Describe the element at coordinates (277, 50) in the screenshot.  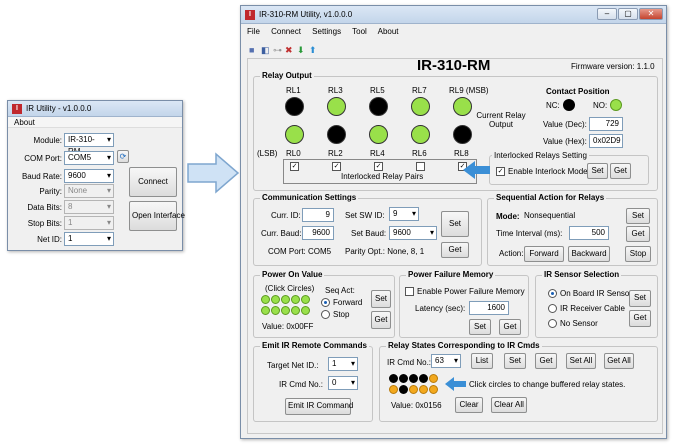
I see `connect-icon: ⊶` at that location.